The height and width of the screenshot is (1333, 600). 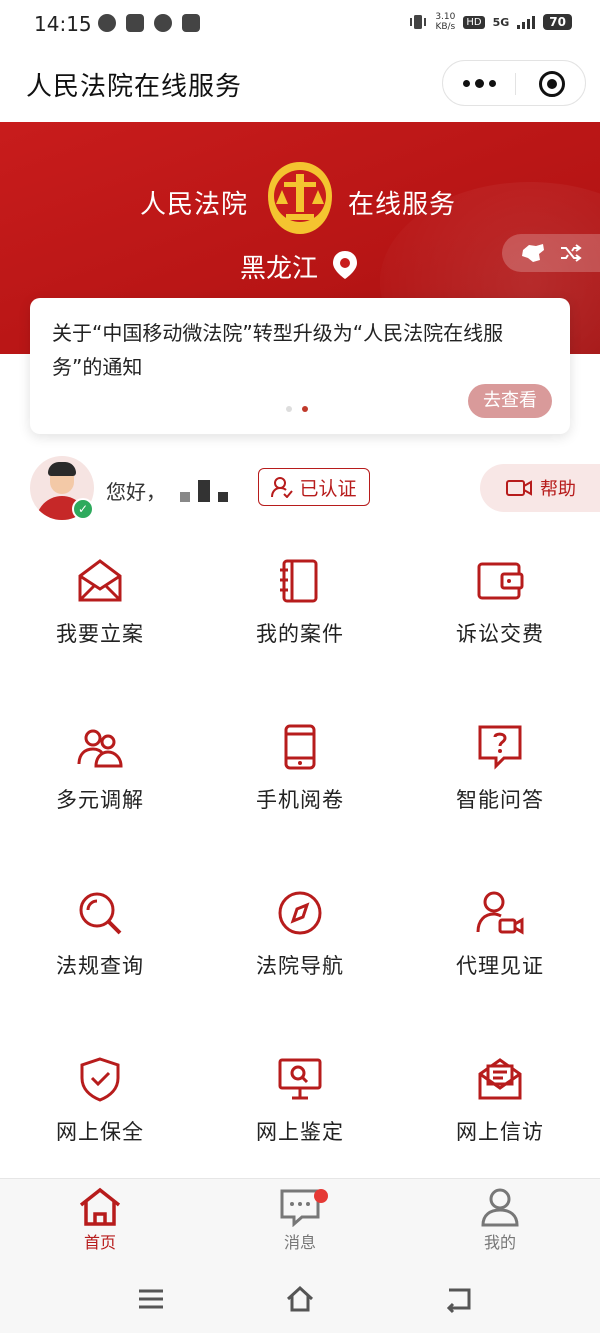 I want to click on capsule-divider, so click(x=515, y=84).